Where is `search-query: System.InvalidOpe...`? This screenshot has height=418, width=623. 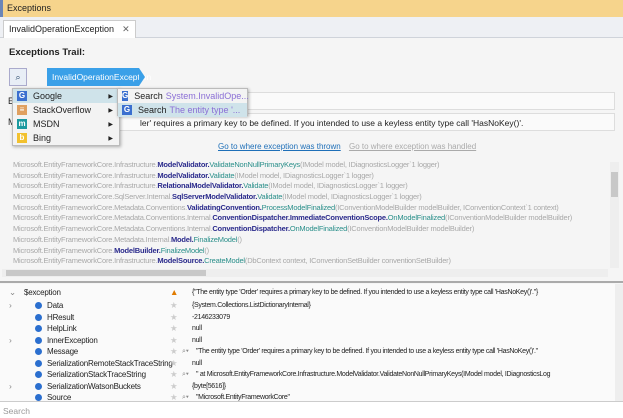 search-query: System.InvalidOpe... is located at coordinates (207, 96).